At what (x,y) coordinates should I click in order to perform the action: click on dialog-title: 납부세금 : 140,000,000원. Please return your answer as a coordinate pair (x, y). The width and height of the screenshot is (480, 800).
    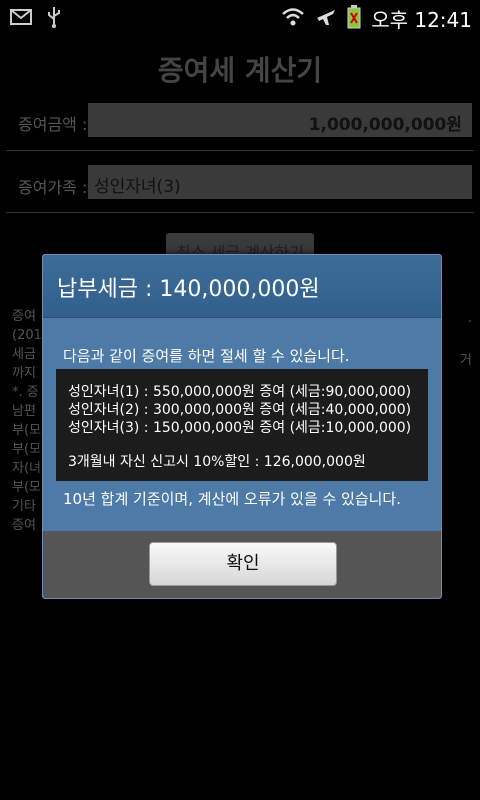
    Looking at the image, I should click on (188, 289).